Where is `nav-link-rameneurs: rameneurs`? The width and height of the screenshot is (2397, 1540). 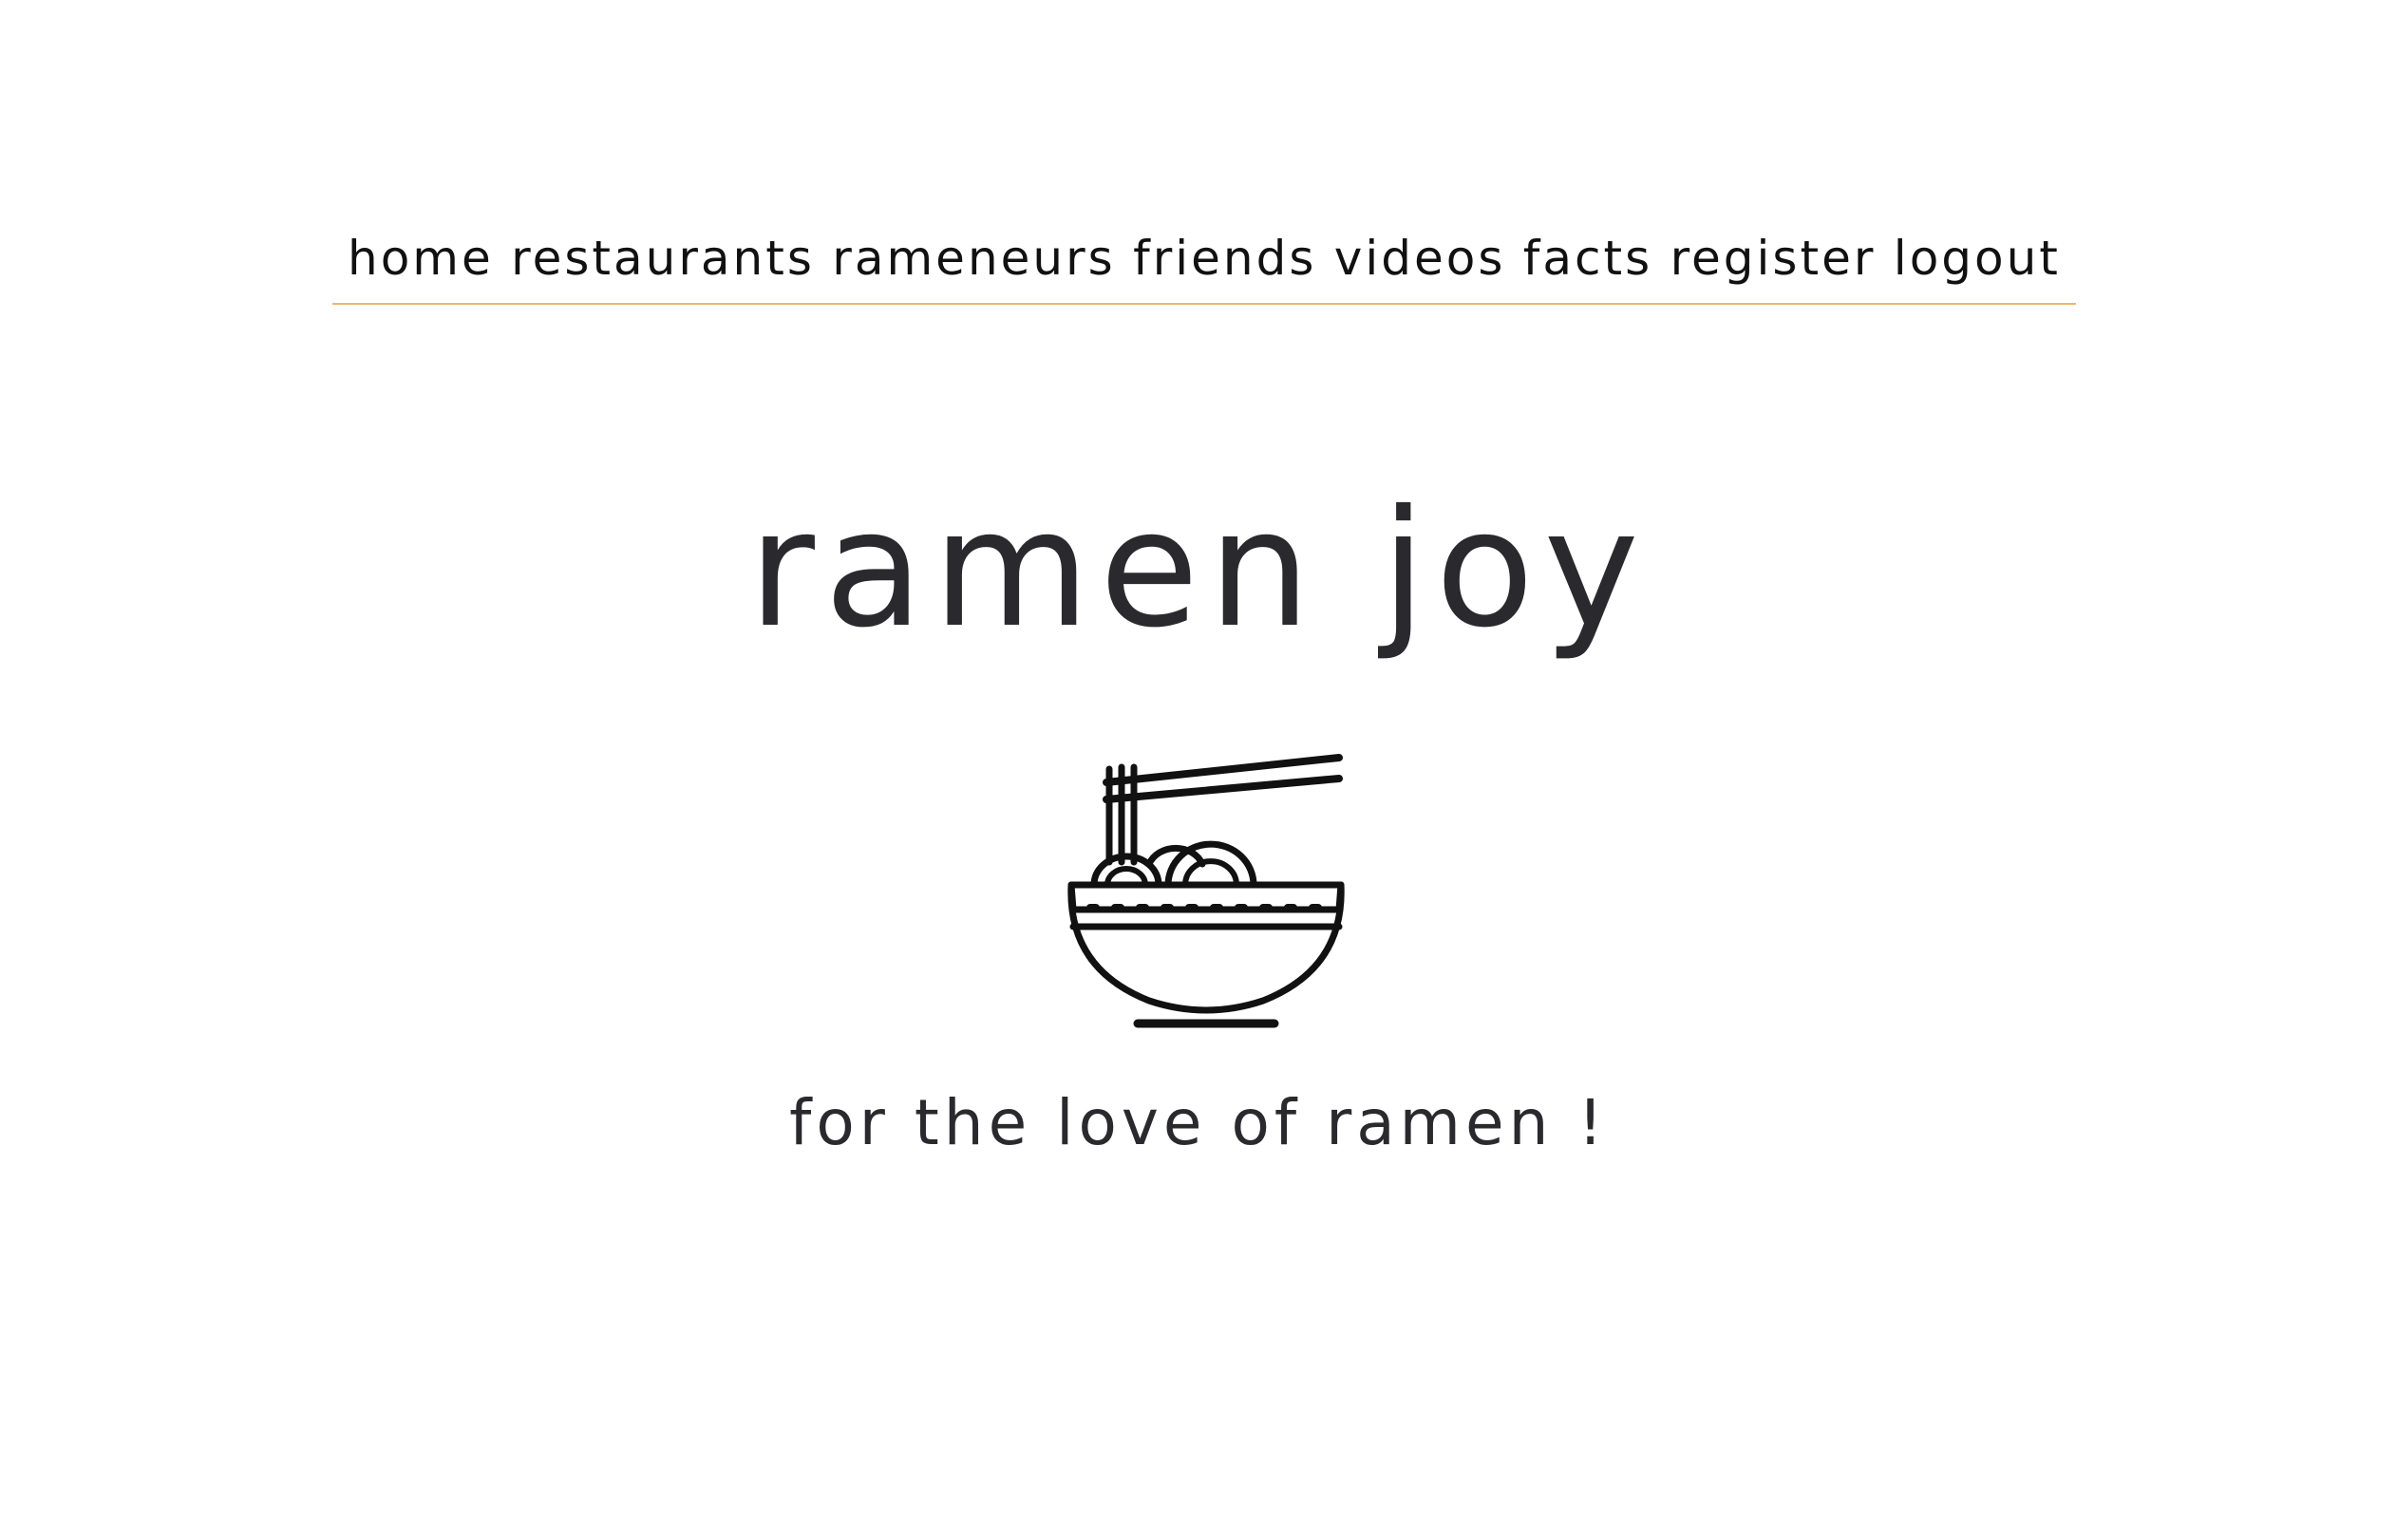 nav-link-rameneurs: rameneurs is located at coordinates (973, 263).